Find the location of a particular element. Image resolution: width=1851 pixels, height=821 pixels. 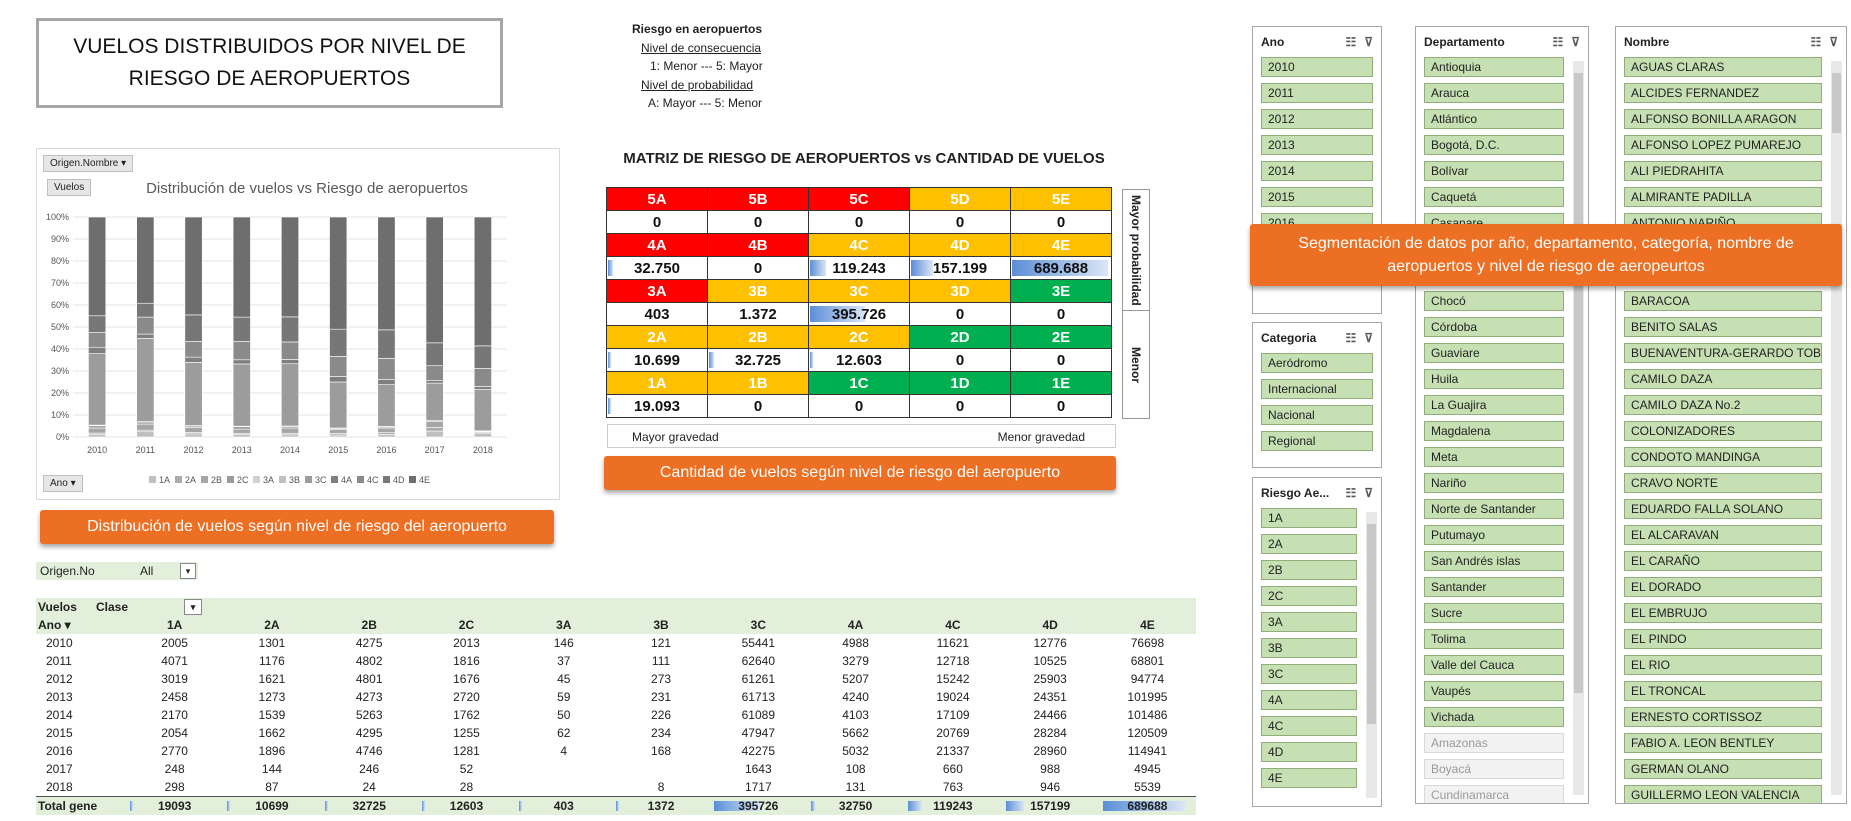

slicer-item: Tolima is located at coordinates (1494, 639).